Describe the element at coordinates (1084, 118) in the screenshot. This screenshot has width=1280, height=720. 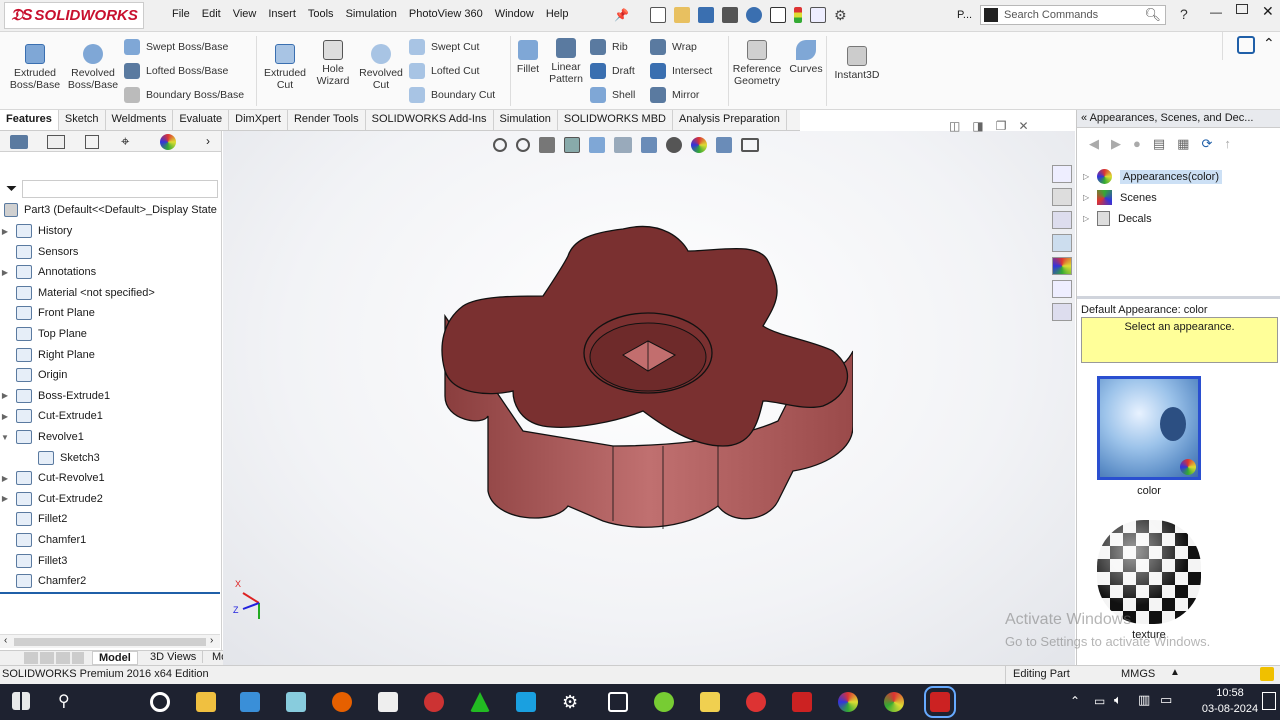
I see `collapse-double-chevron-icon: «` at that location.